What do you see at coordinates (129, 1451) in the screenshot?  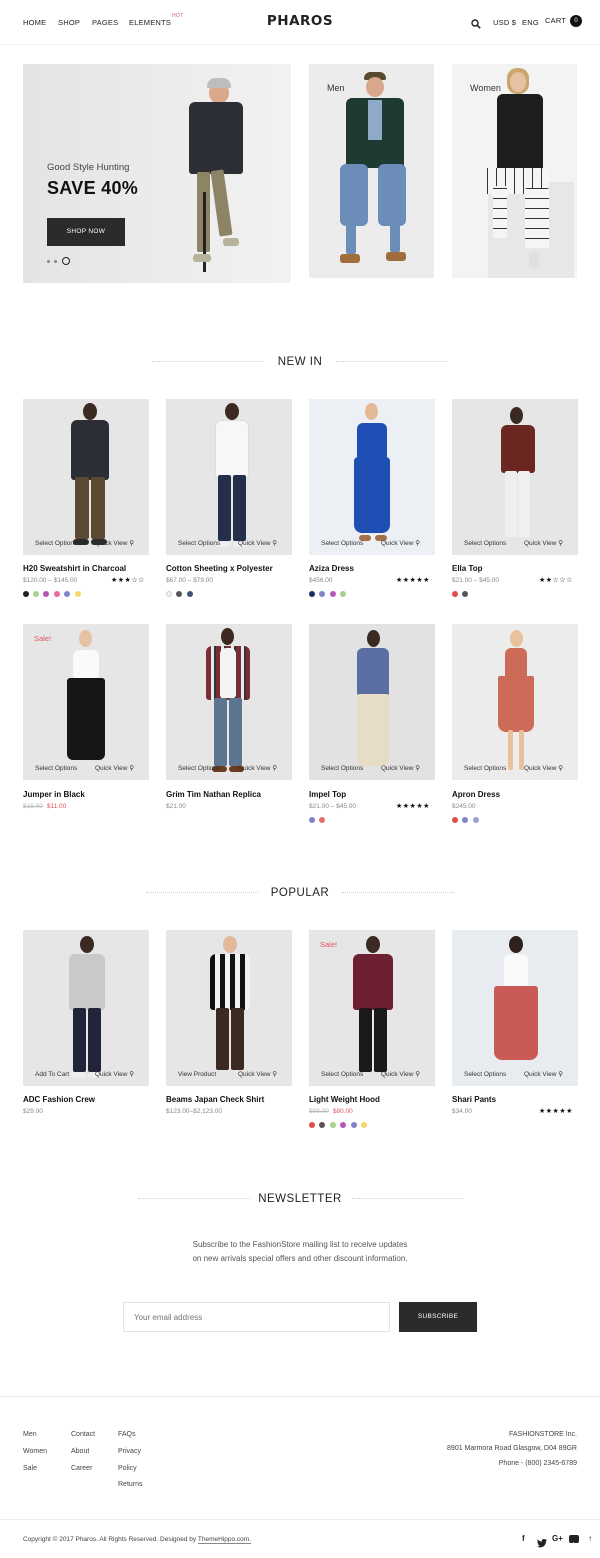 I see `footer-link-privacy: Privacy` at bounding box center [129, 1451].